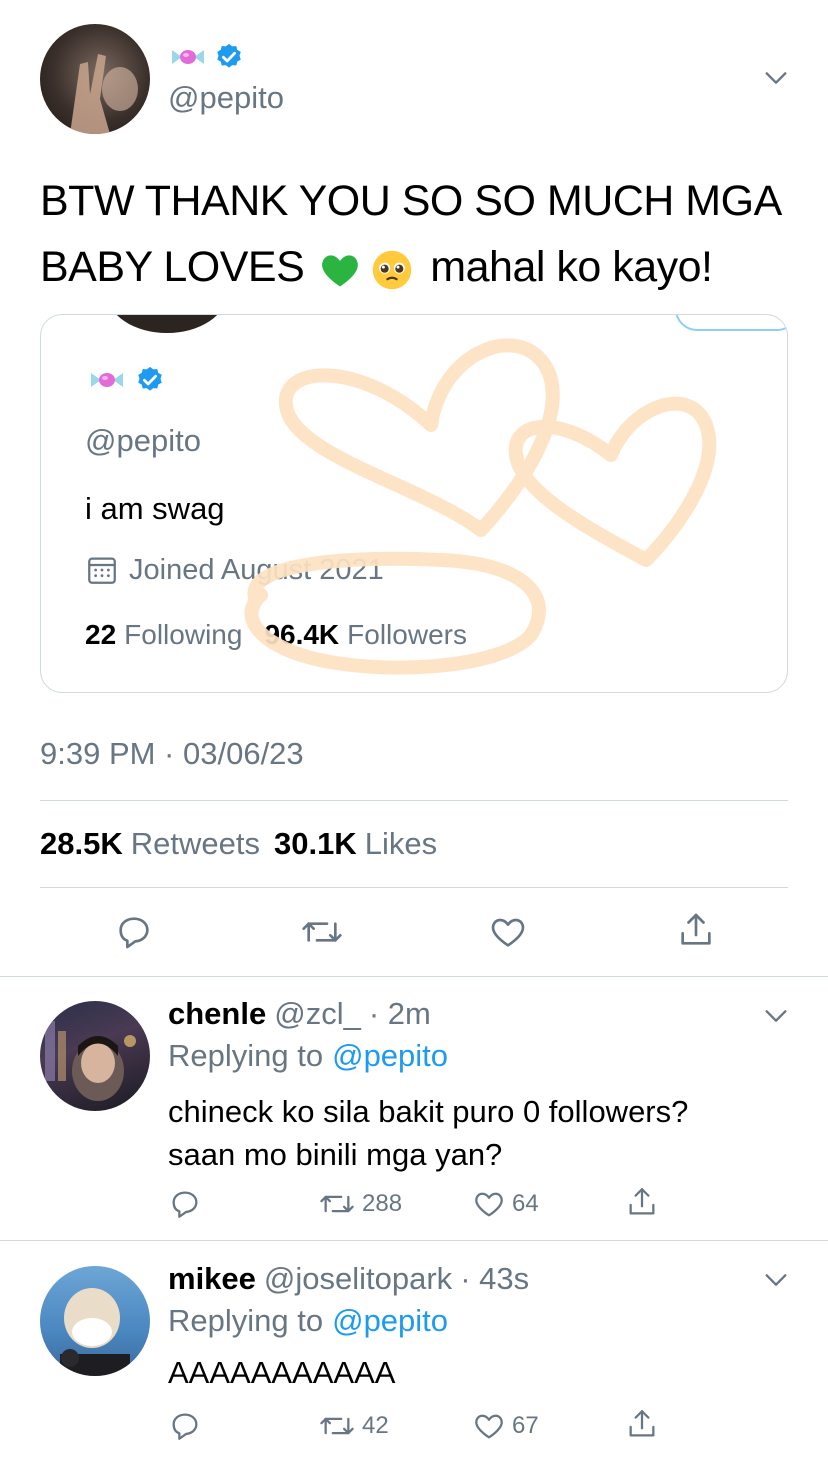  What do you see at coordinates (183, 634) in the screenshot?
I see `following-label: Following` at bounding box center [183, 634].